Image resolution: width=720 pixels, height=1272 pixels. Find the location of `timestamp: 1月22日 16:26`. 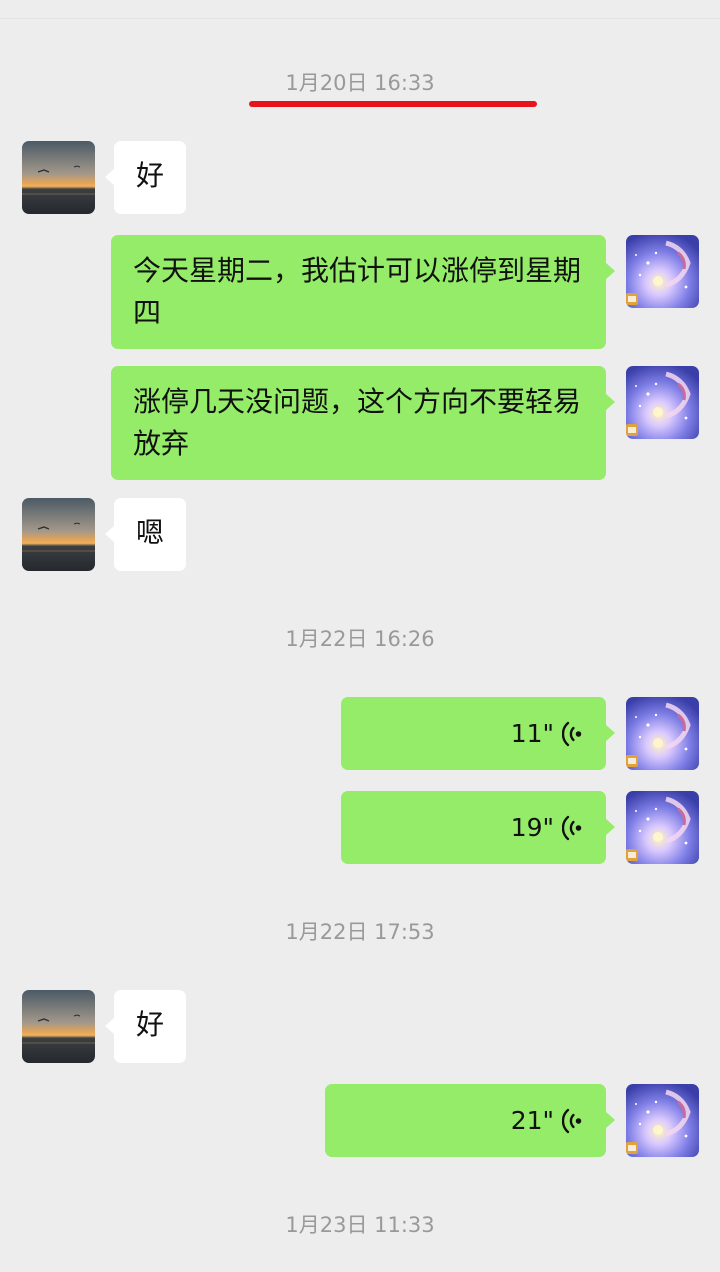

timestamp: 1月22日 16:26 is located at coordinates (360, 639).